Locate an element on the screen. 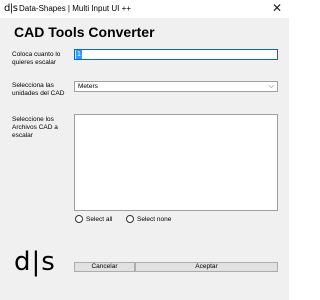 This screenshot has height=300, width=320. select-all-label: Select all is located at coordinates (99, 219).